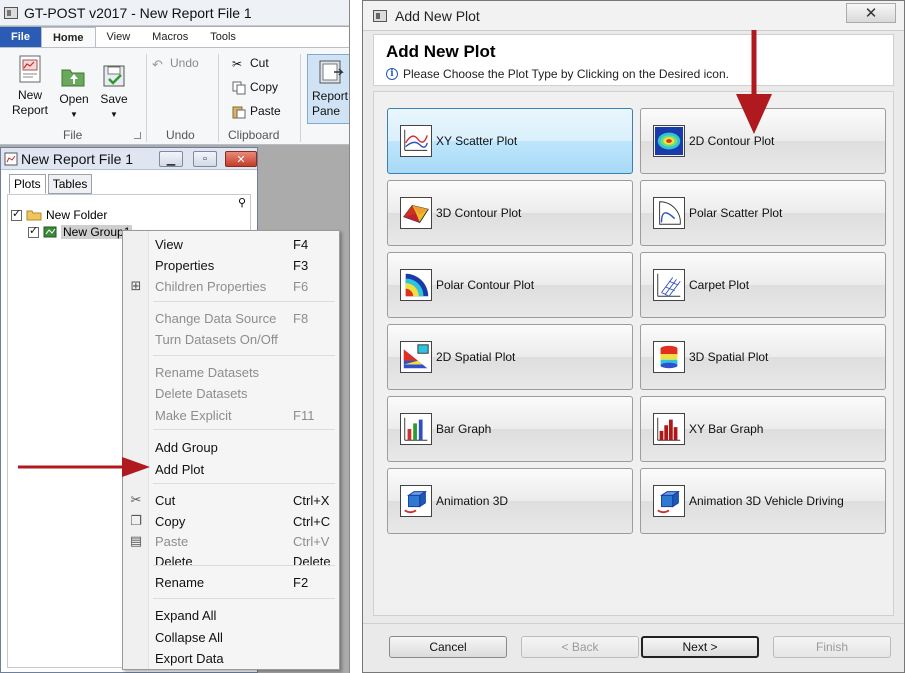  Describe the element at coordinates (241, 159) in the screenshot. I see `close-button: ✕` at that location.